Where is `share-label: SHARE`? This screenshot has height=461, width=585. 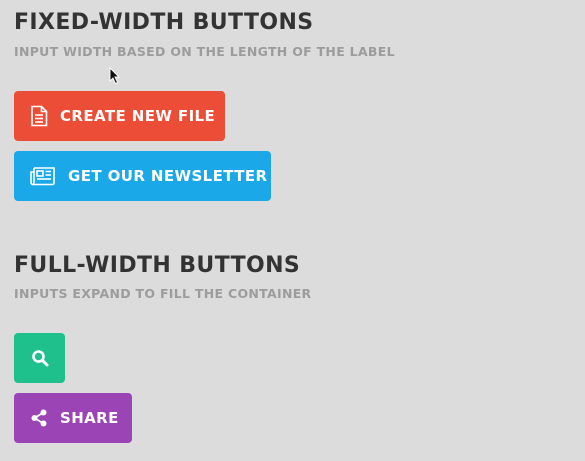
share-label: SHARE is located at coordinates (89, 418).